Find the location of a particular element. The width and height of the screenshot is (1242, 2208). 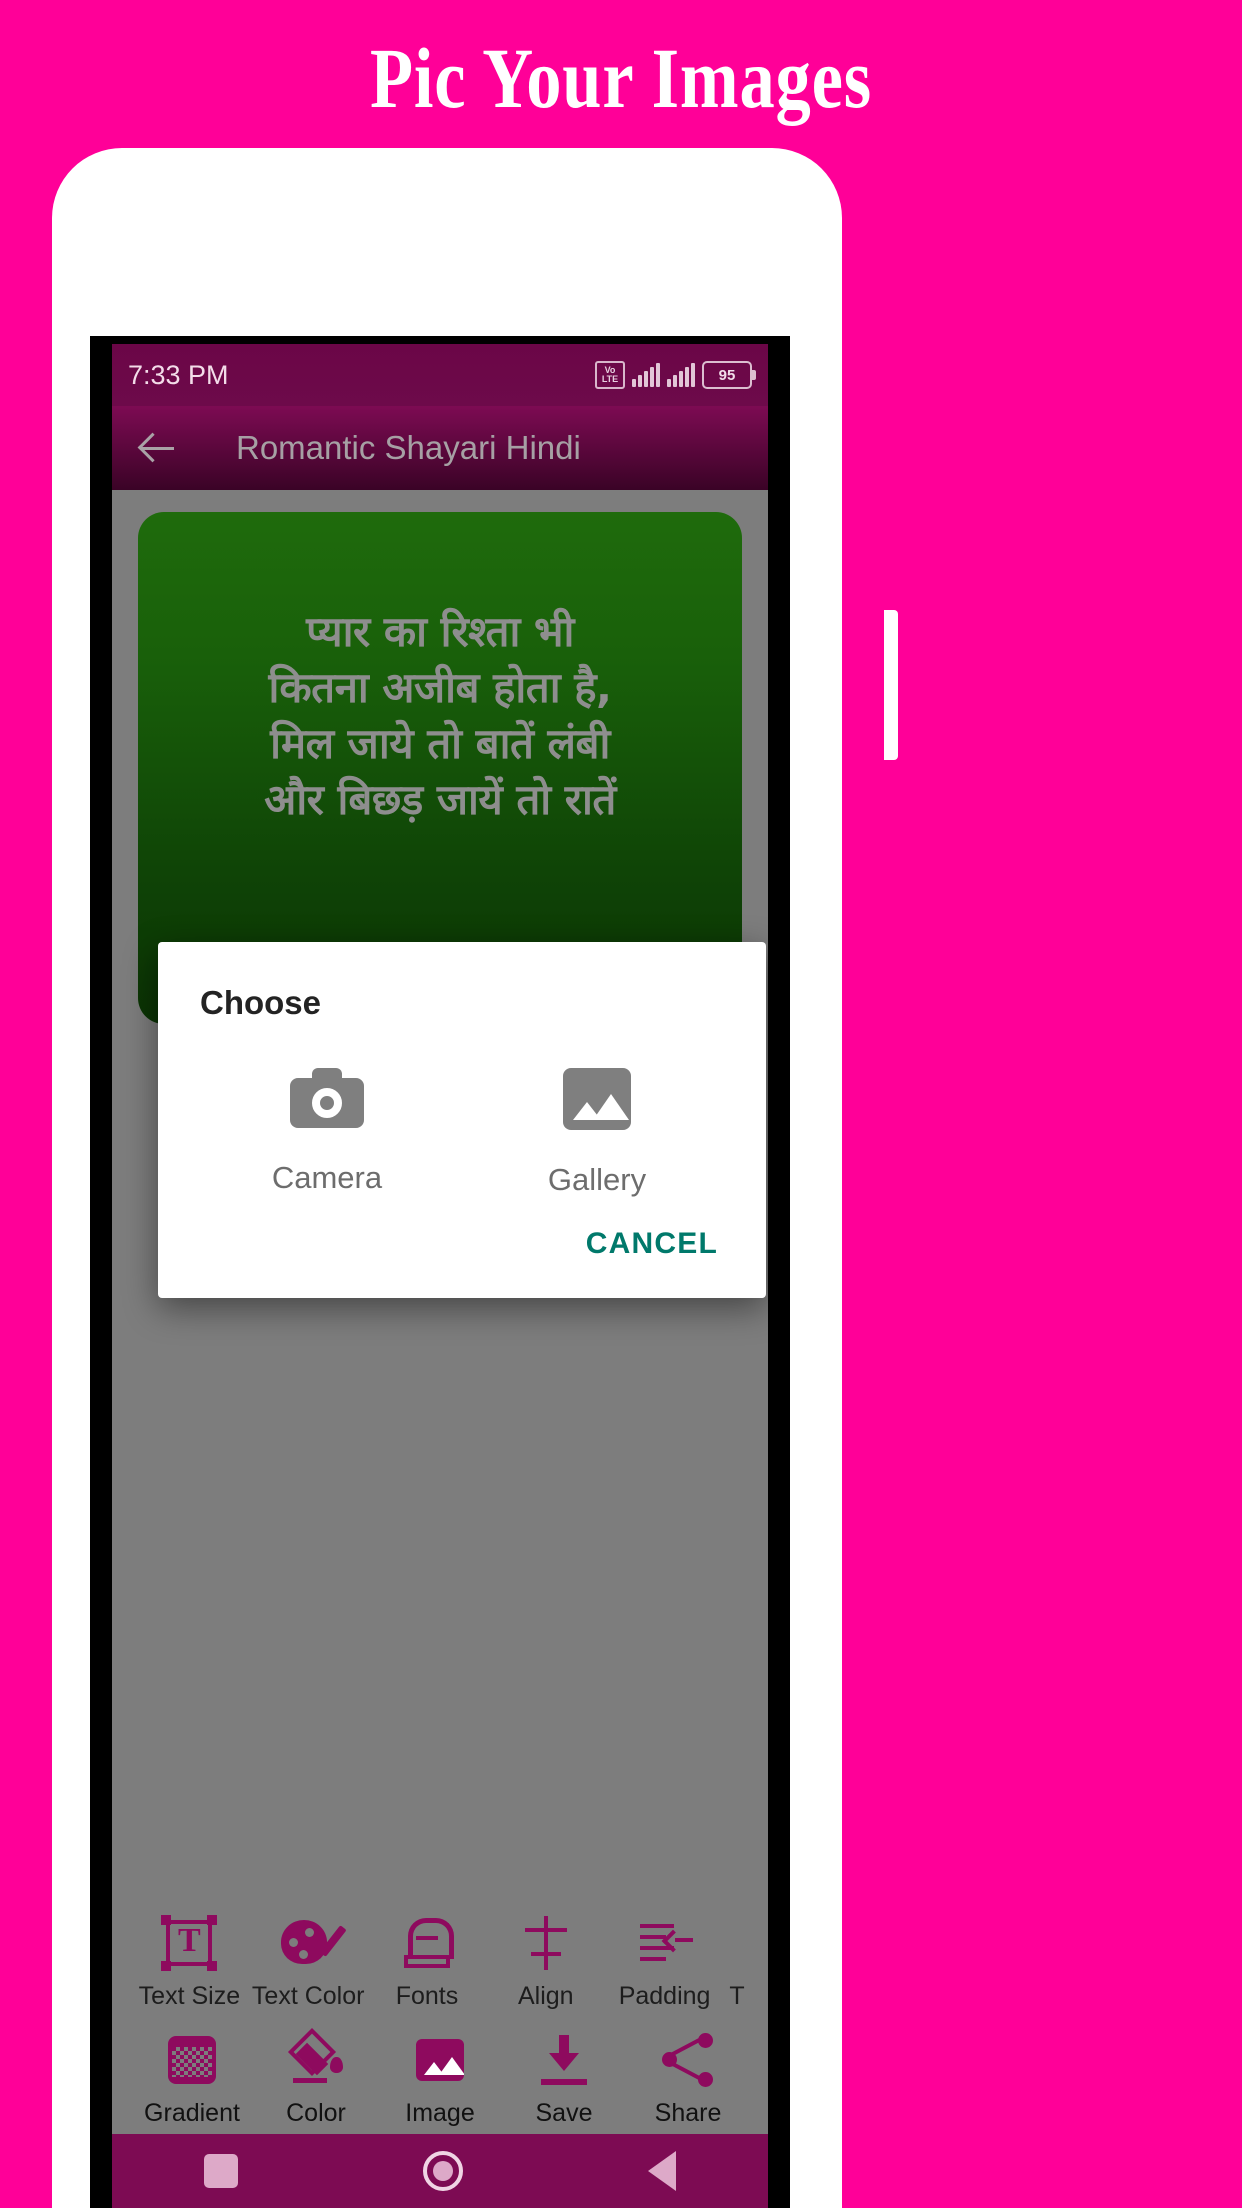

tool-text-color: Text Color is located at coordinates (308, 1962).